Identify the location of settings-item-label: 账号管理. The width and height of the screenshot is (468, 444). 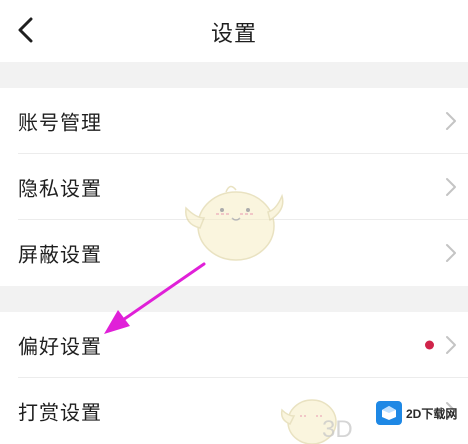
(60, 122).